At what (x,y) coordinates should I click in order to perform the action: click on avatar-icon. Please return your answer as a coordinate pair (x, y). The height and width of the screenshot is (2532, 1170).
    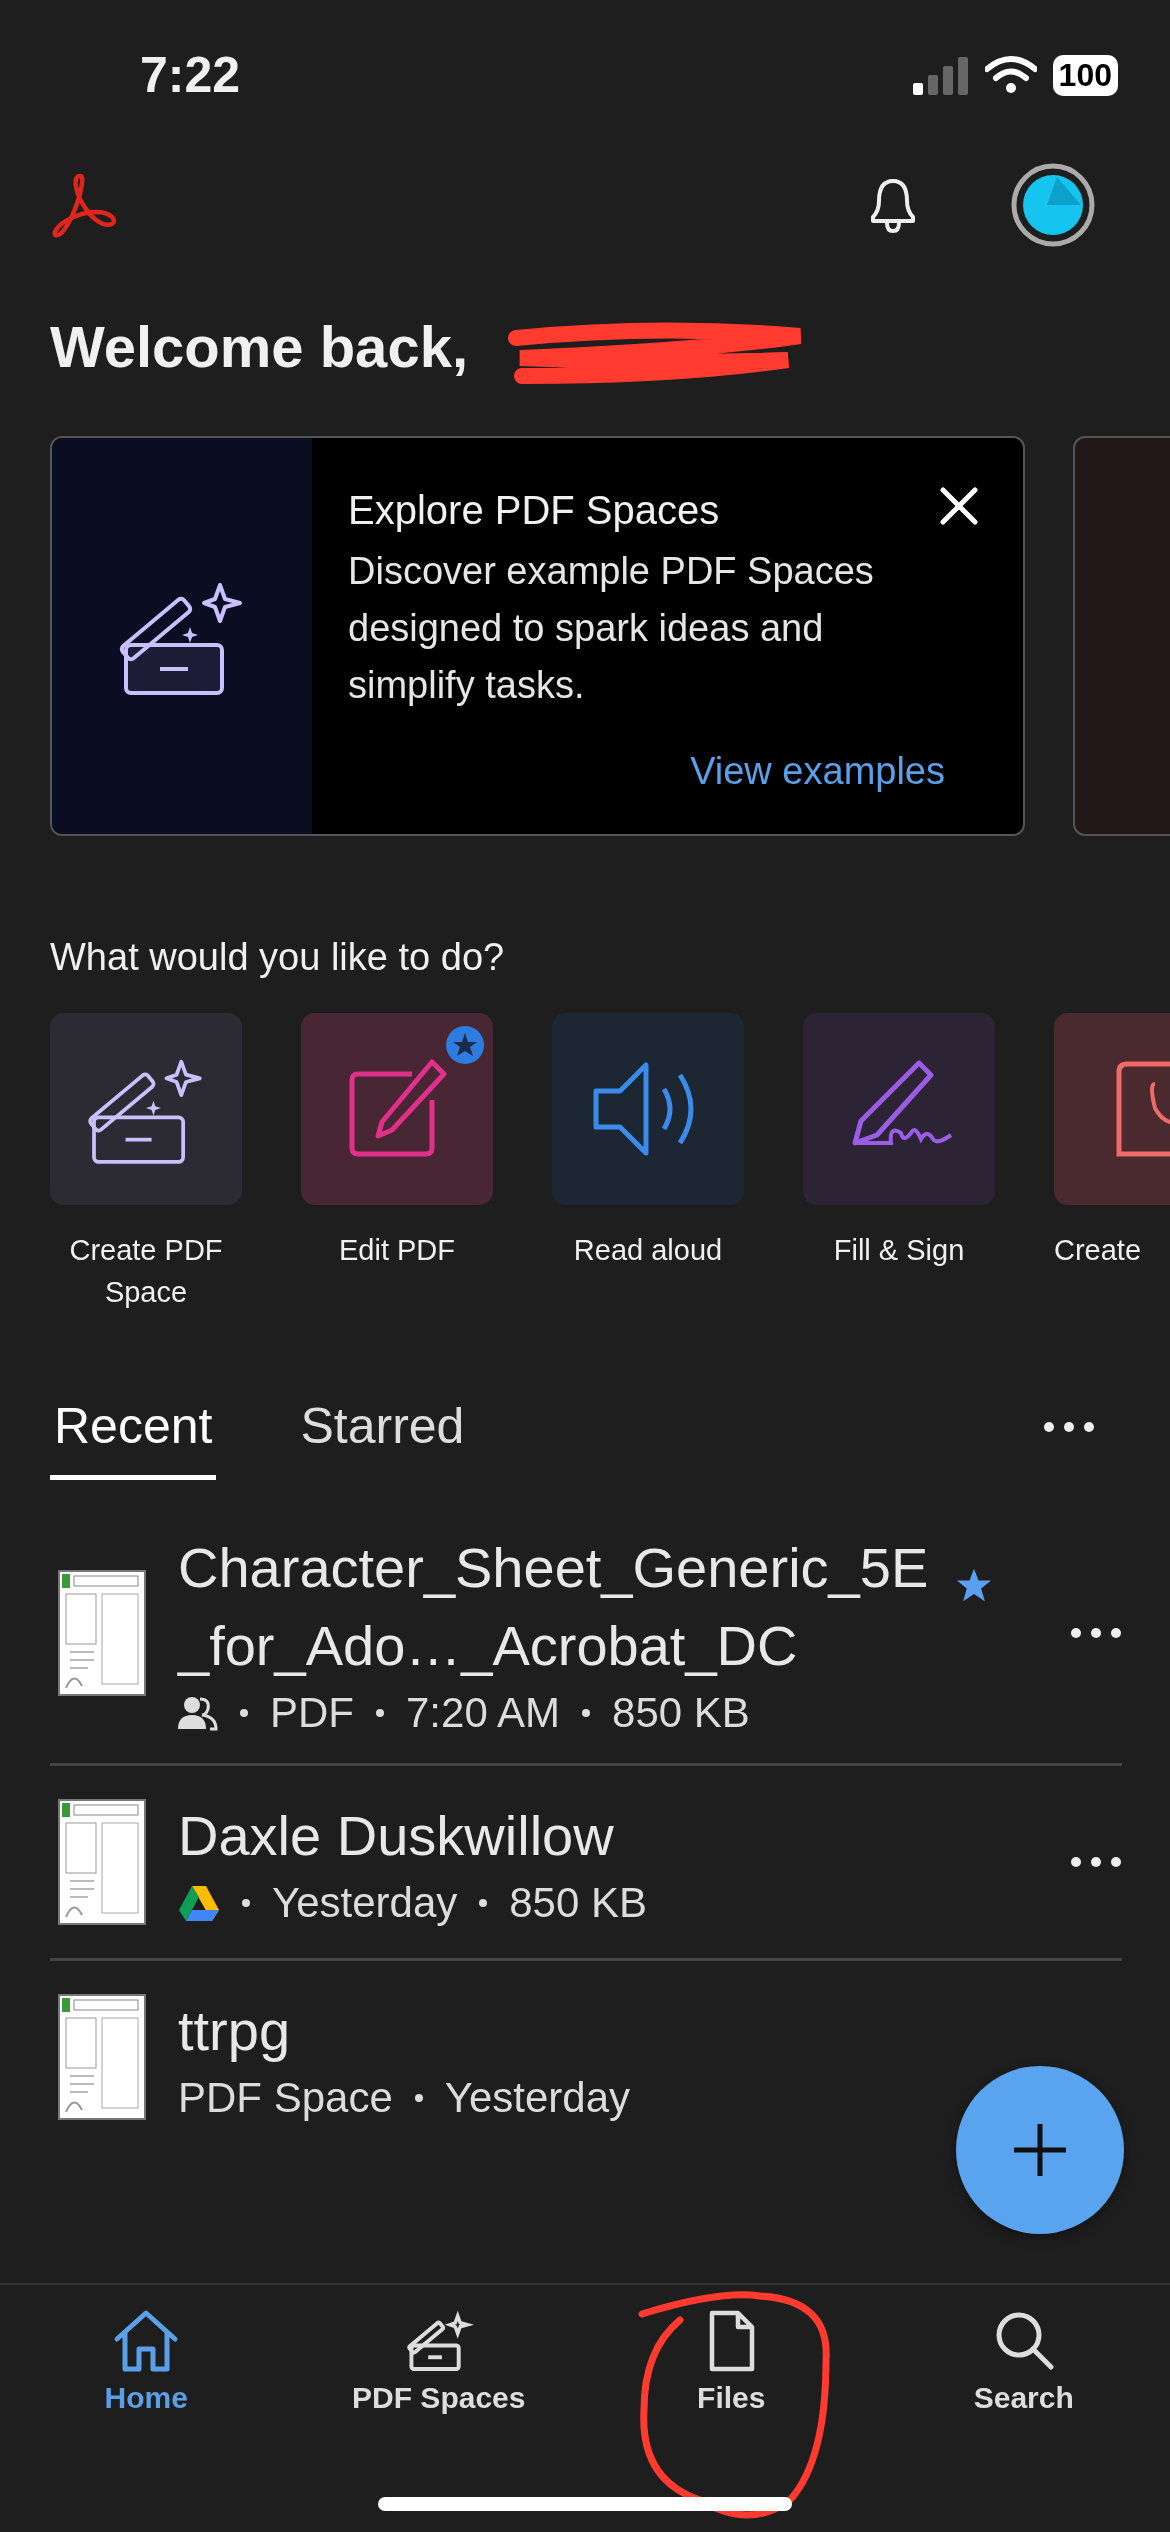
    Looking at the image, I should click on (1053, 205).